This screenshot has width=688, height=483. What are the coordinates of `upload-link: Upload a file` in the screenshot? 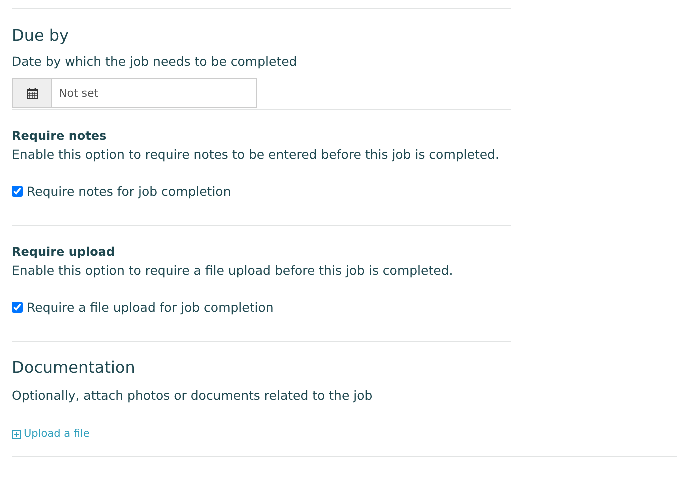 It's located at (51, 434).